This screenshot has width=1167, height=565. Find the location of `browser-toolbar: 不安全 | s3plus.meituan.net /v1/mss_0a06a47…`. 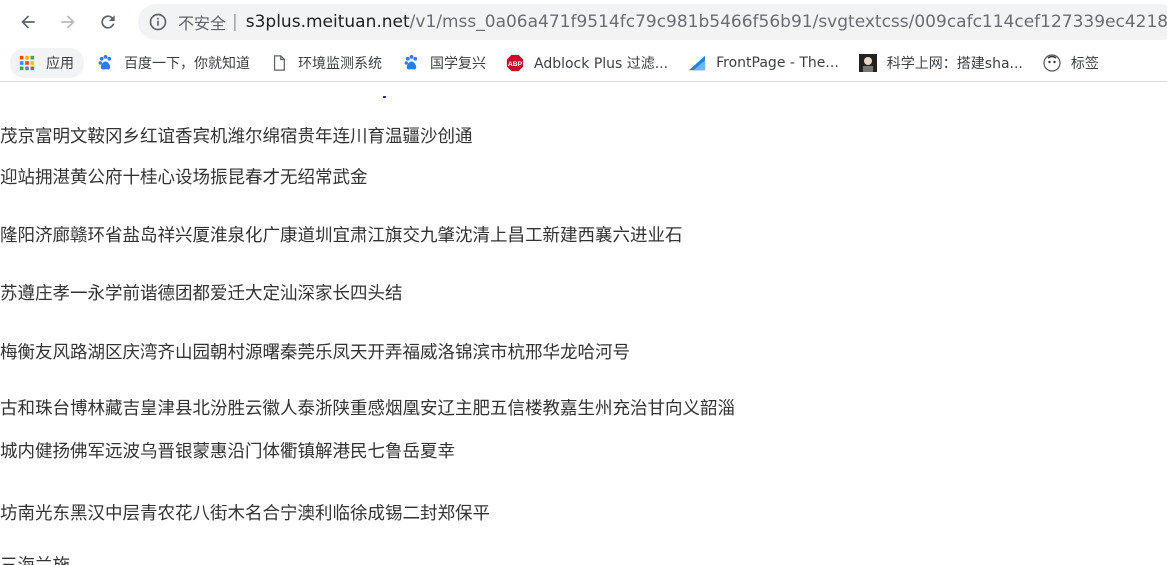

browser-toolbar: 不安全 | s3plus.meituan.net /v1/mss_0a06a47… is located at coordinates (583, 22).